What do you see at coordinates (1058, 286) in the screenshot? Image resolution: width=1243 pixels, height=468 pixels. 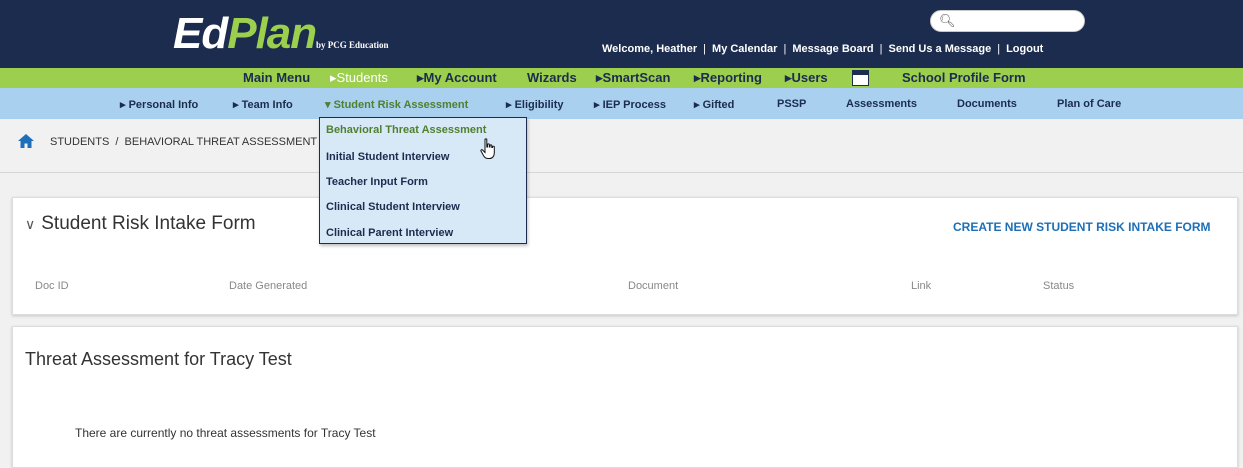 I see `column-status: Status` at bounding box center [1058, 286].